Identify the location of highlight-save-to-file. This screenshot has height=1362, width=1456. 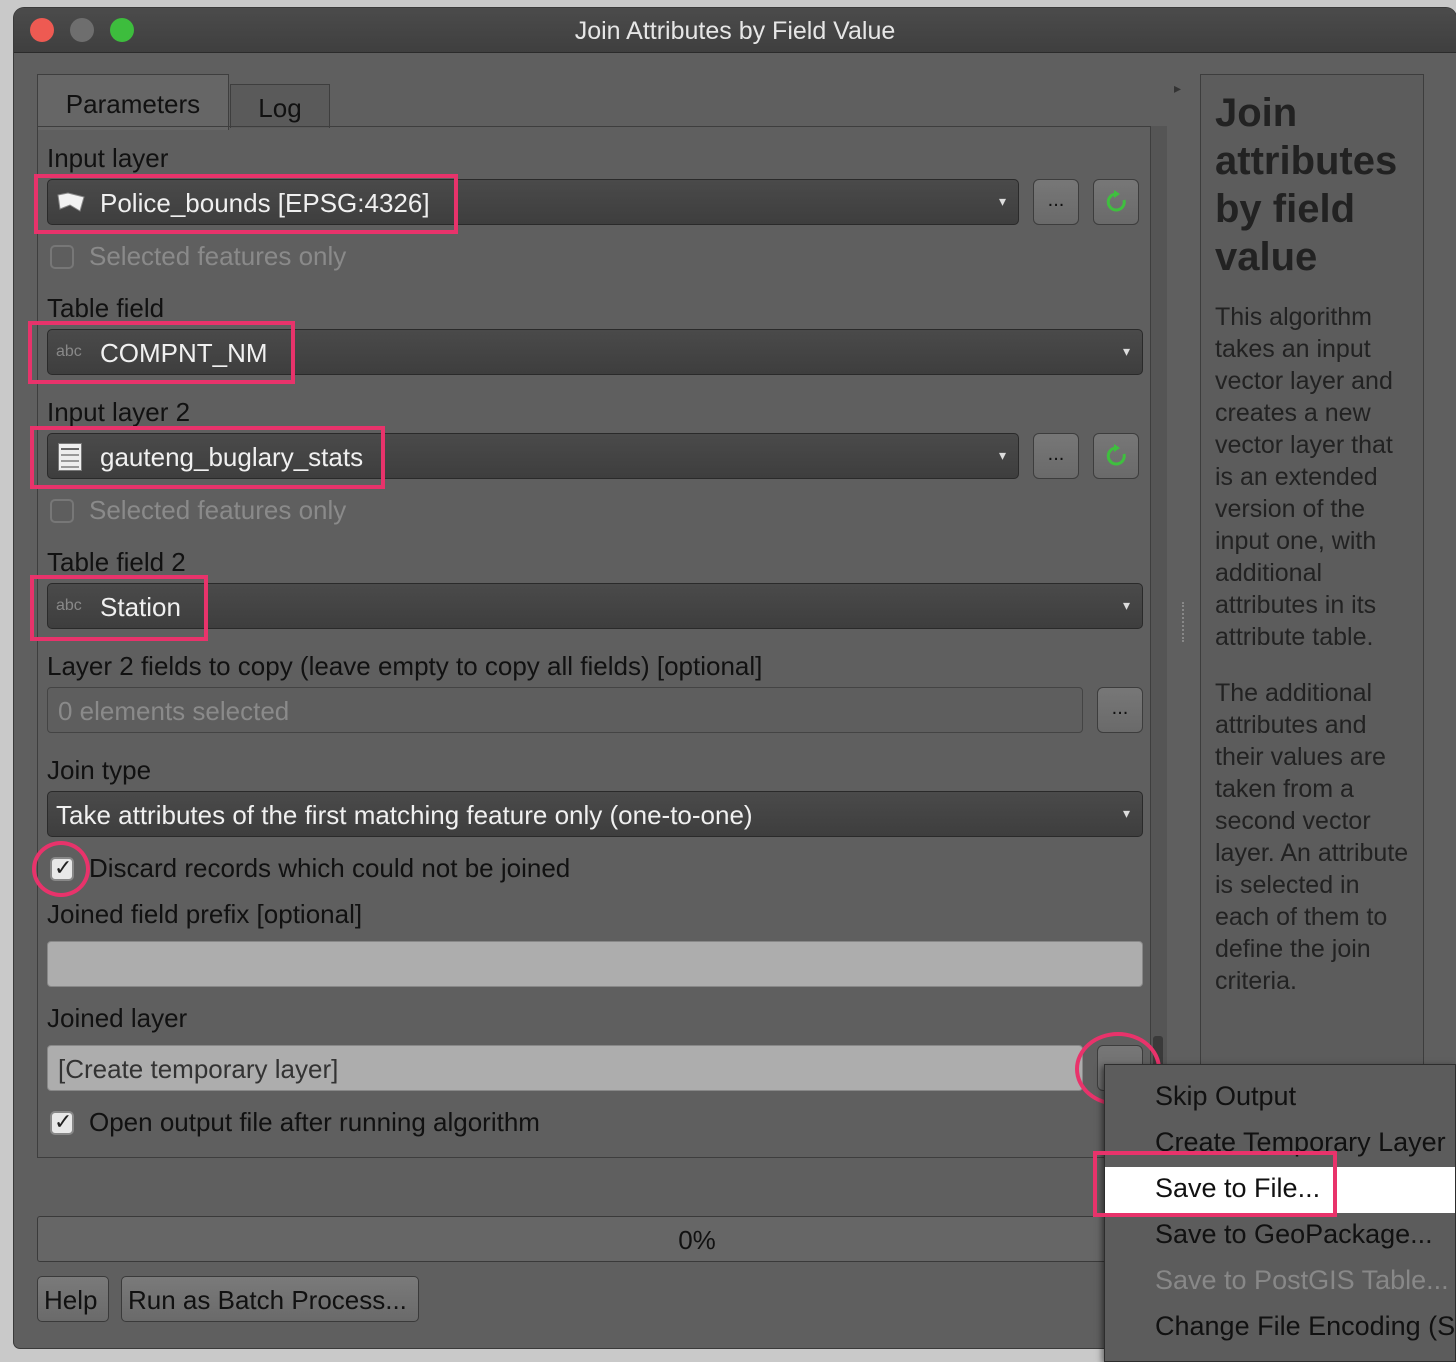
(1215, 1184).